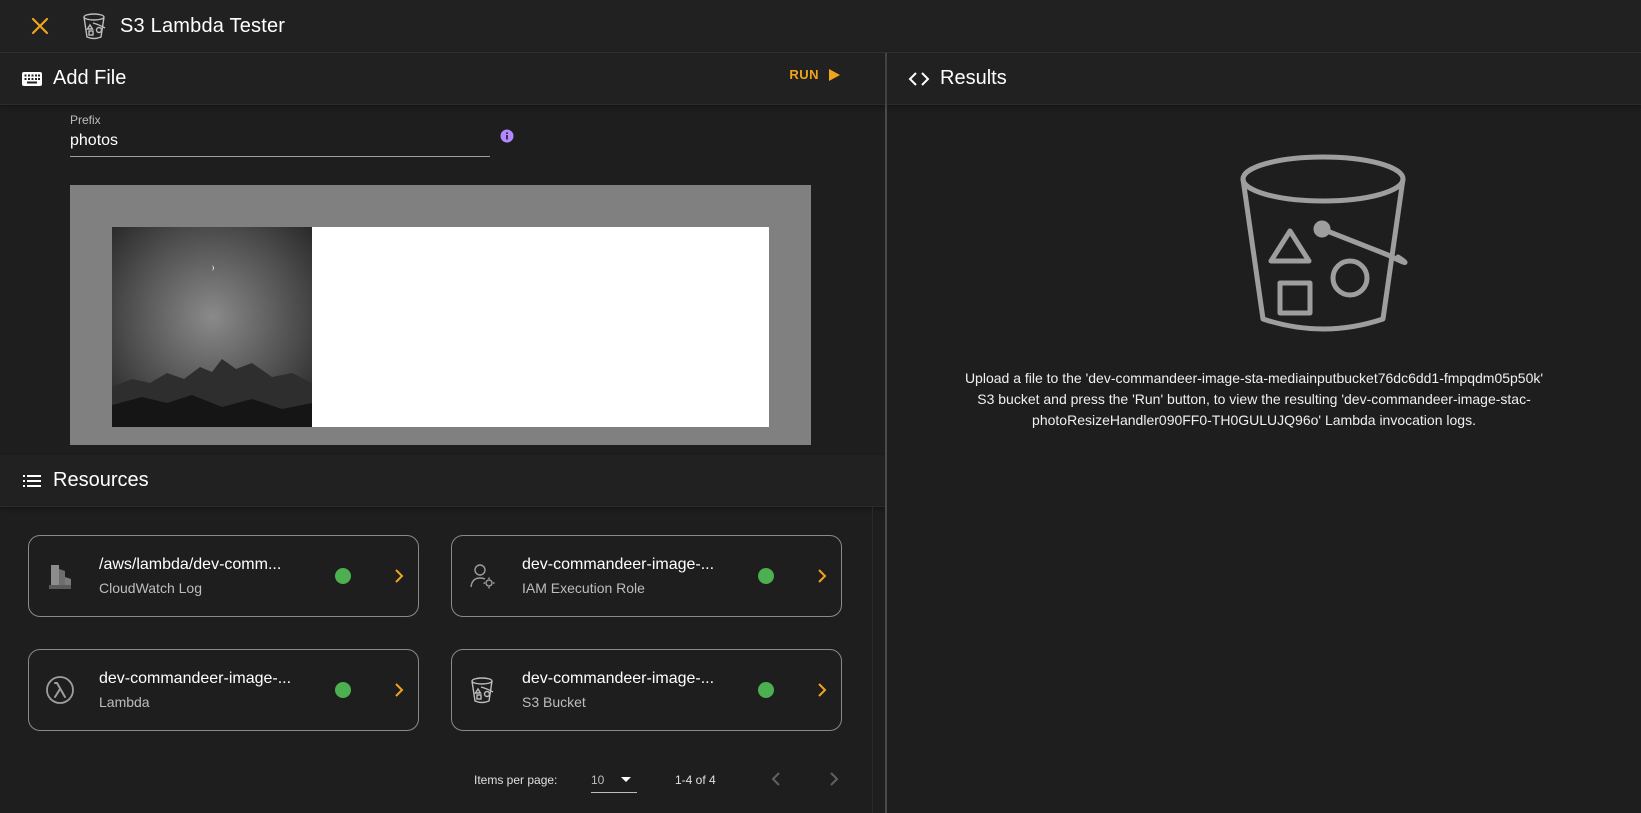 This screenshot has width=1641, height=813. I want to click on items-per-page-select: 10, so click(614, 779).